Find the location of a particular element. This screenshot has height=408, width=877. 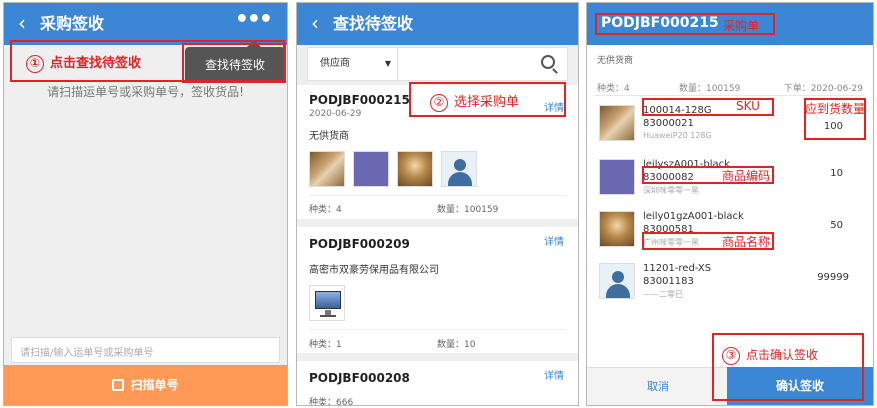

item-name: ——二零已 is located at coordinates (663, 294).